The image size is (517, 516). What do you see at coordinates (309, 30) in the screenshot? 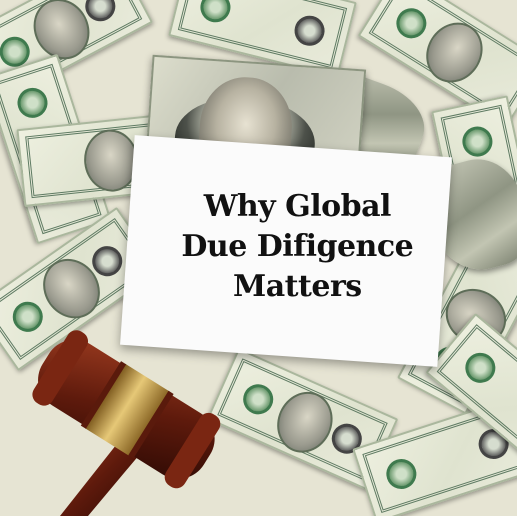
I see `federal-reserve-seal-icon` at bounding box center [309, 30].